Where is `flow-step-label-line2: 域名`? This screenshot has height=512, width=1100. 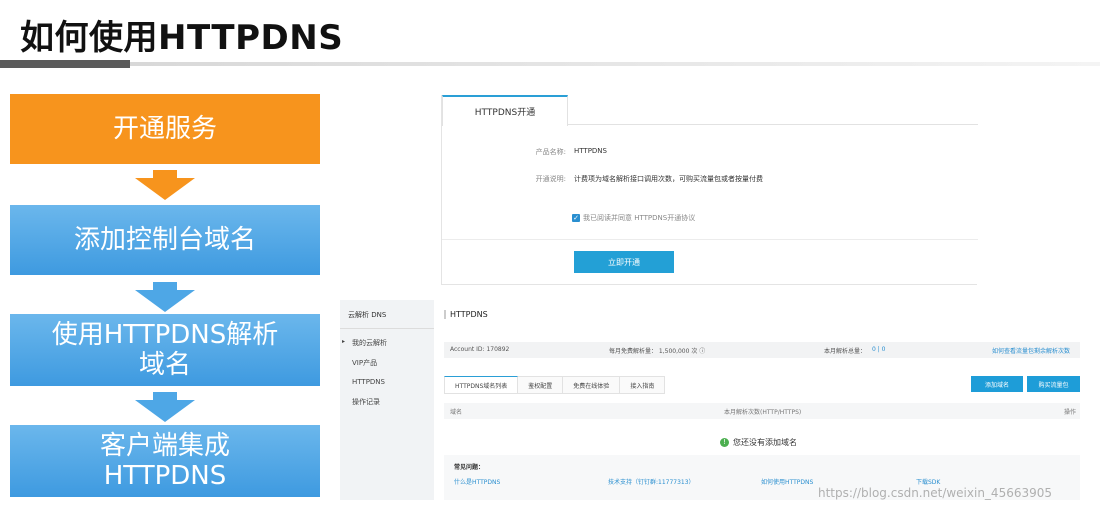 flow-step-label-line2: 域名 is located at coordinates (164, 365).